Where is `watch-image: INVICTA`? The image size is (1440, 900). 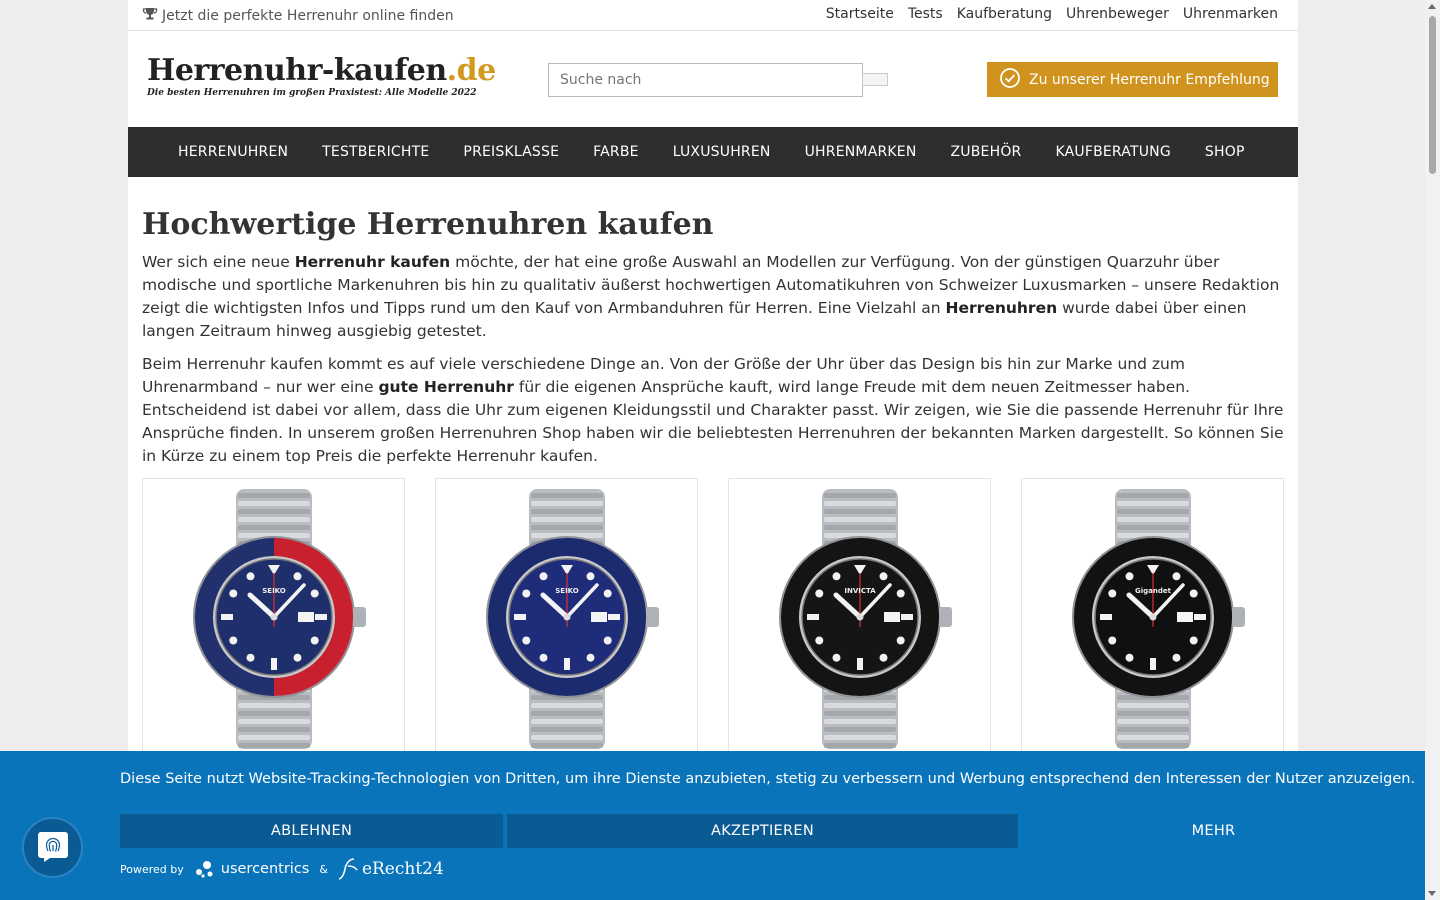
watch-image: INVICTA is located at coordinates (865, 619).